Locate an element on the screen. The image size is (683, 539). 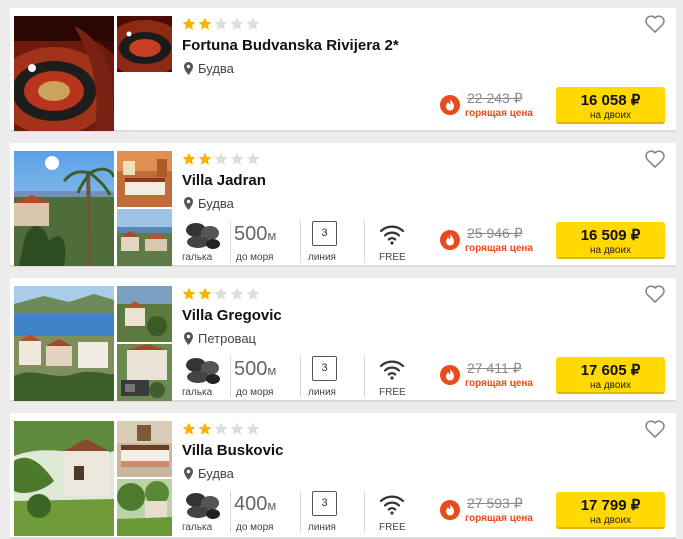
distance-value: 500 is located at coordinates (251, 369).